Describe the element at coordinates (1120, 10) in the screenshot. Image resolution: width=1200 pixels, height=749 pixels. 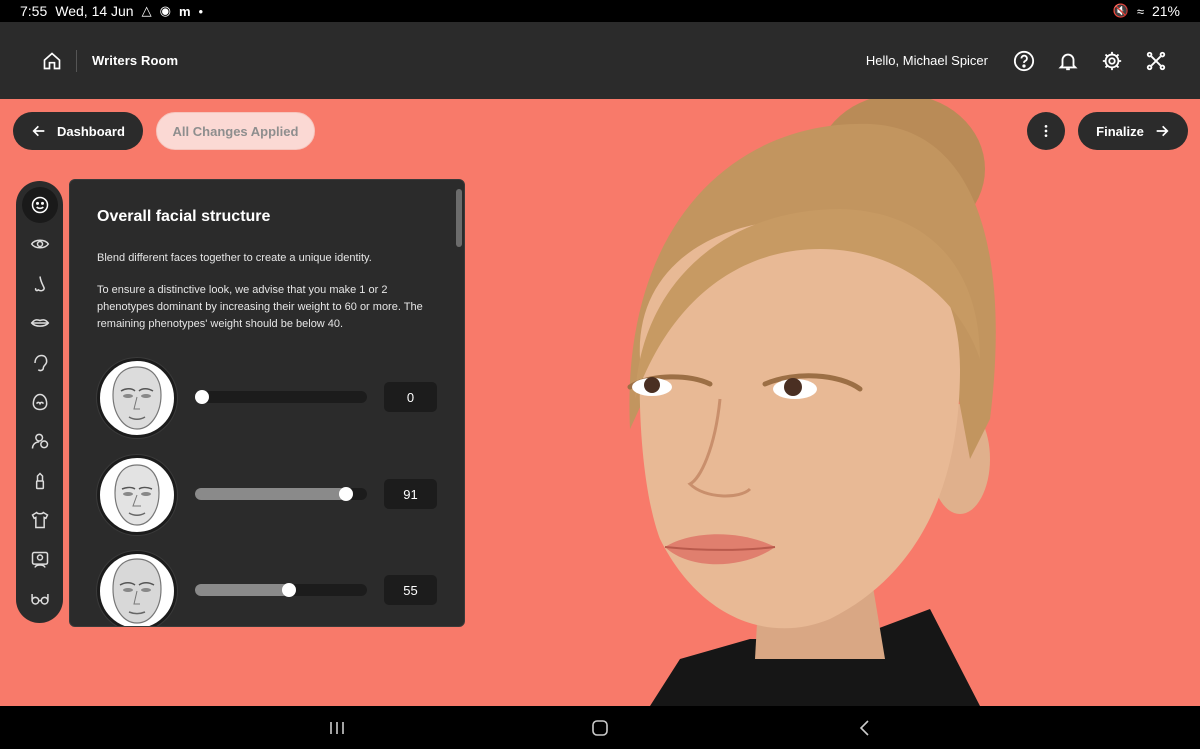
I see `mute-icon: 🔇` at that location.